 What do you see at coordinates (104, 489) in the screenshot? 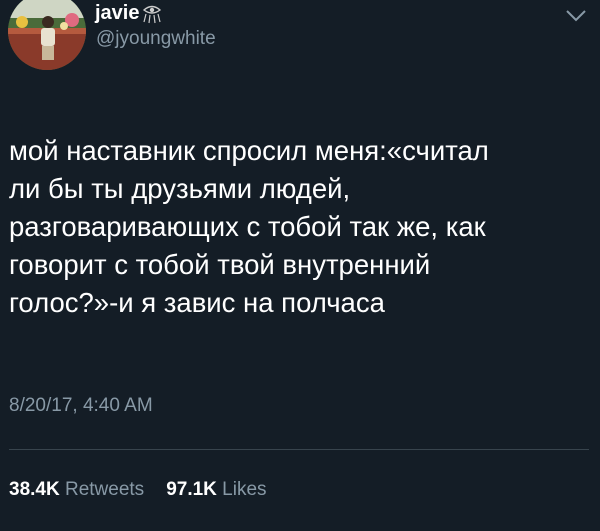
I see `retweets-label: Retweets` at bounding box center [104, 489].